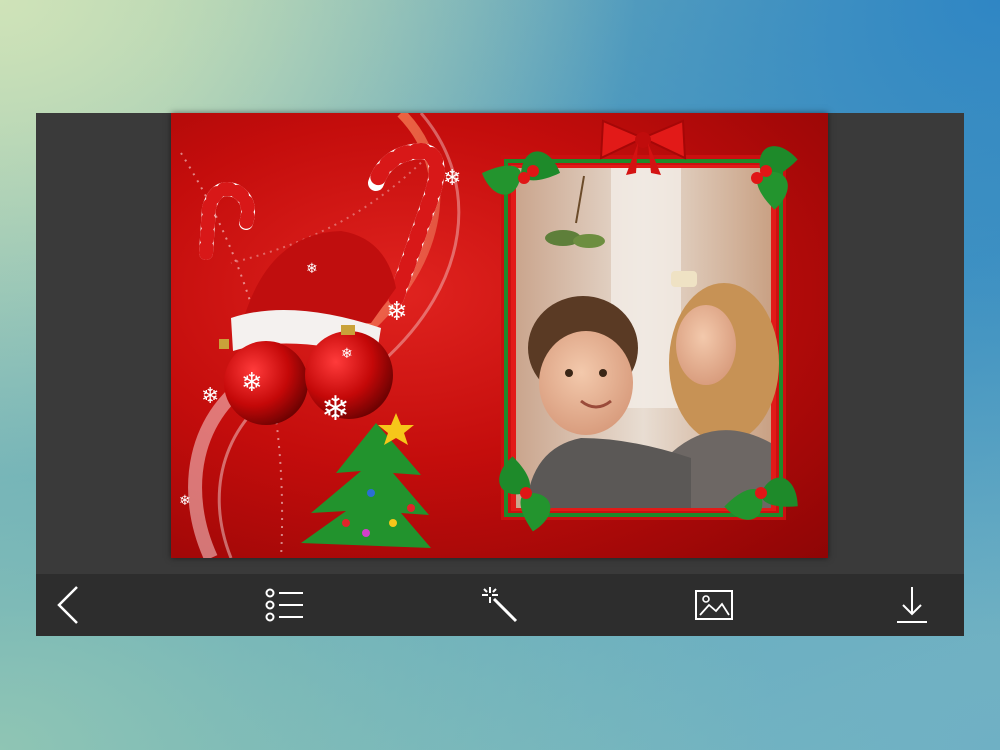  I want to click on back-button, so click(68, 605).